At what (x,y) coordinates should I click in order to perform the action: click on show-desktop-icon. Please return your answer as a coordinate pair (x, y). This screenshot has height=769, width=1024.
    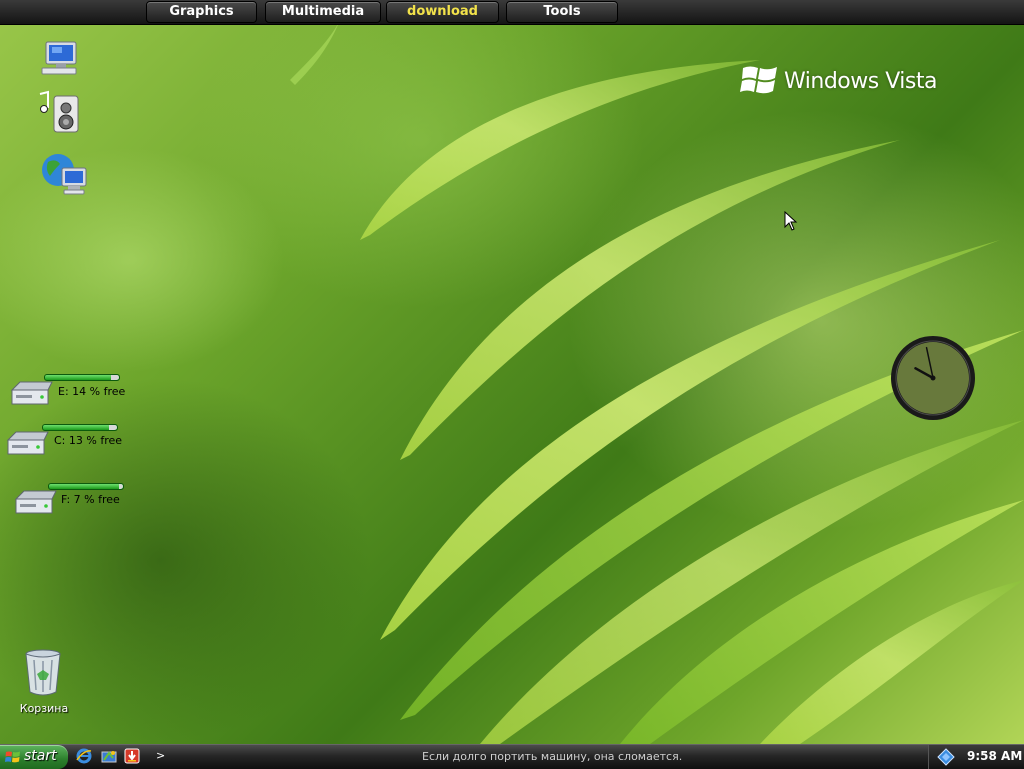
    Looking at the image, I should click on (109, 756).